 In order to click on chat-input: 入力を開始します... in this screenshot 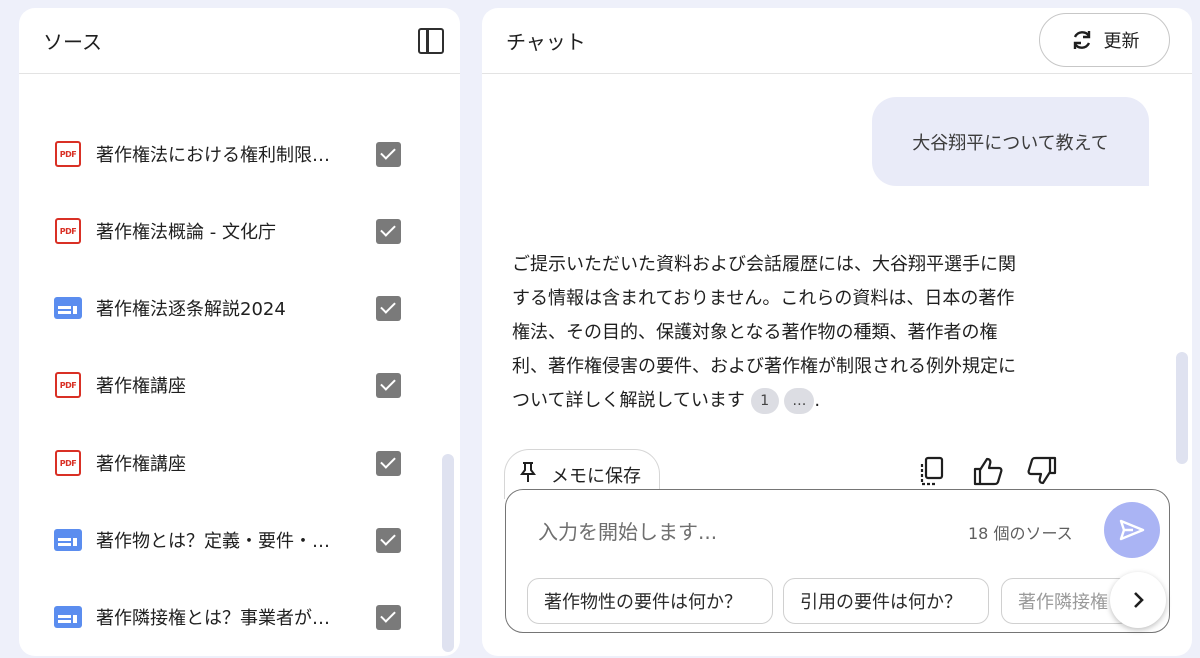, I will do `click(627, 530)`.